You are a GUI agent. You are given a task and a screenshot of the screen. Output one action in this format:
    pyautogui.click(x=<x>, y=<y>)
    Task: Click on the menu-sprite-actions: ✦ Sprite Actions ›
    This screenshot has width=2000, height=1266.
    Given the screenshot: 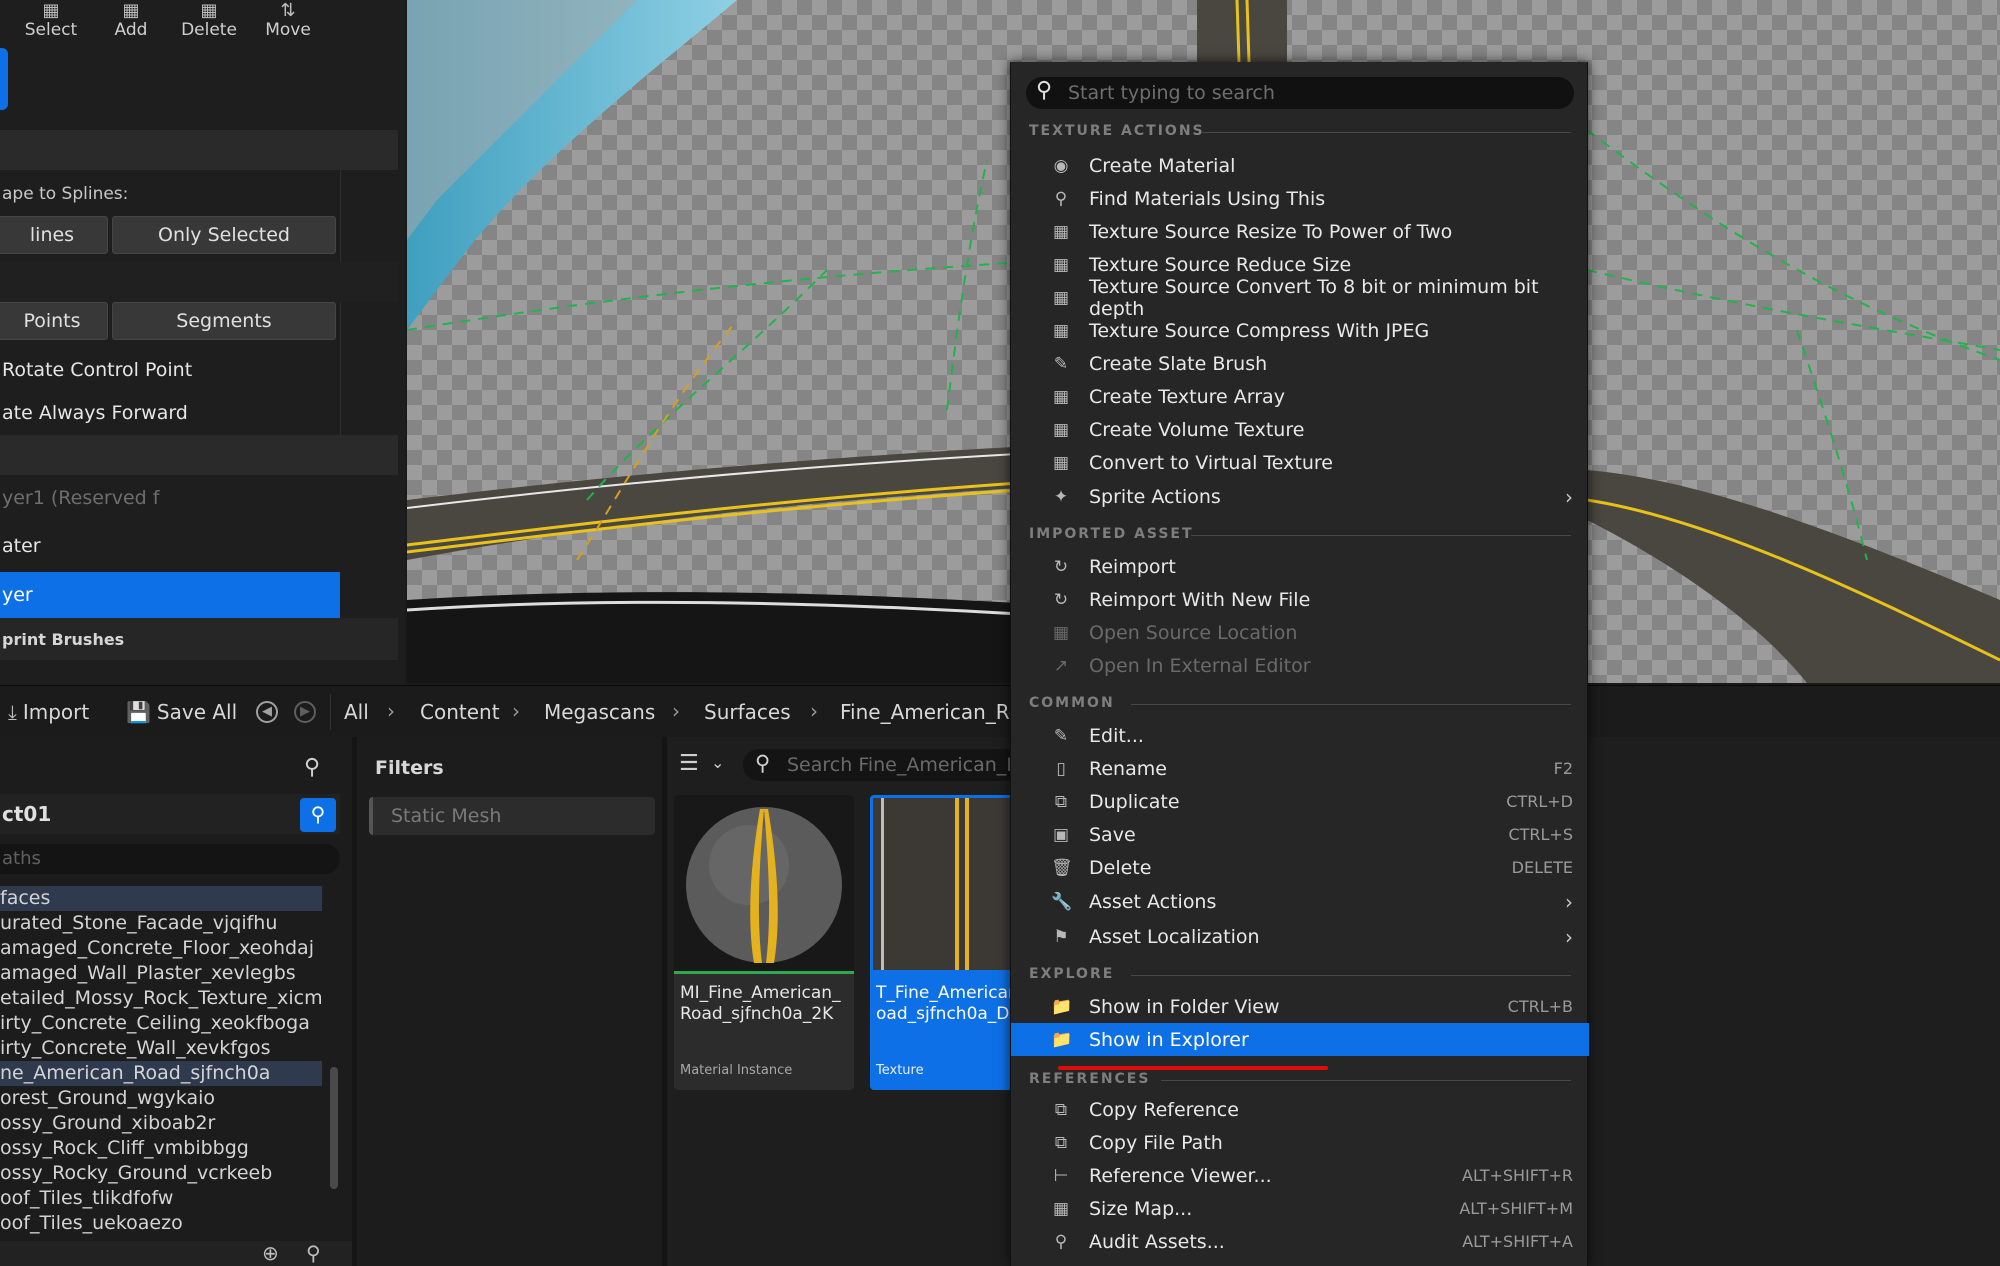 What is the action you would take?
    pyautogui.click(x=1300, y=496)
    